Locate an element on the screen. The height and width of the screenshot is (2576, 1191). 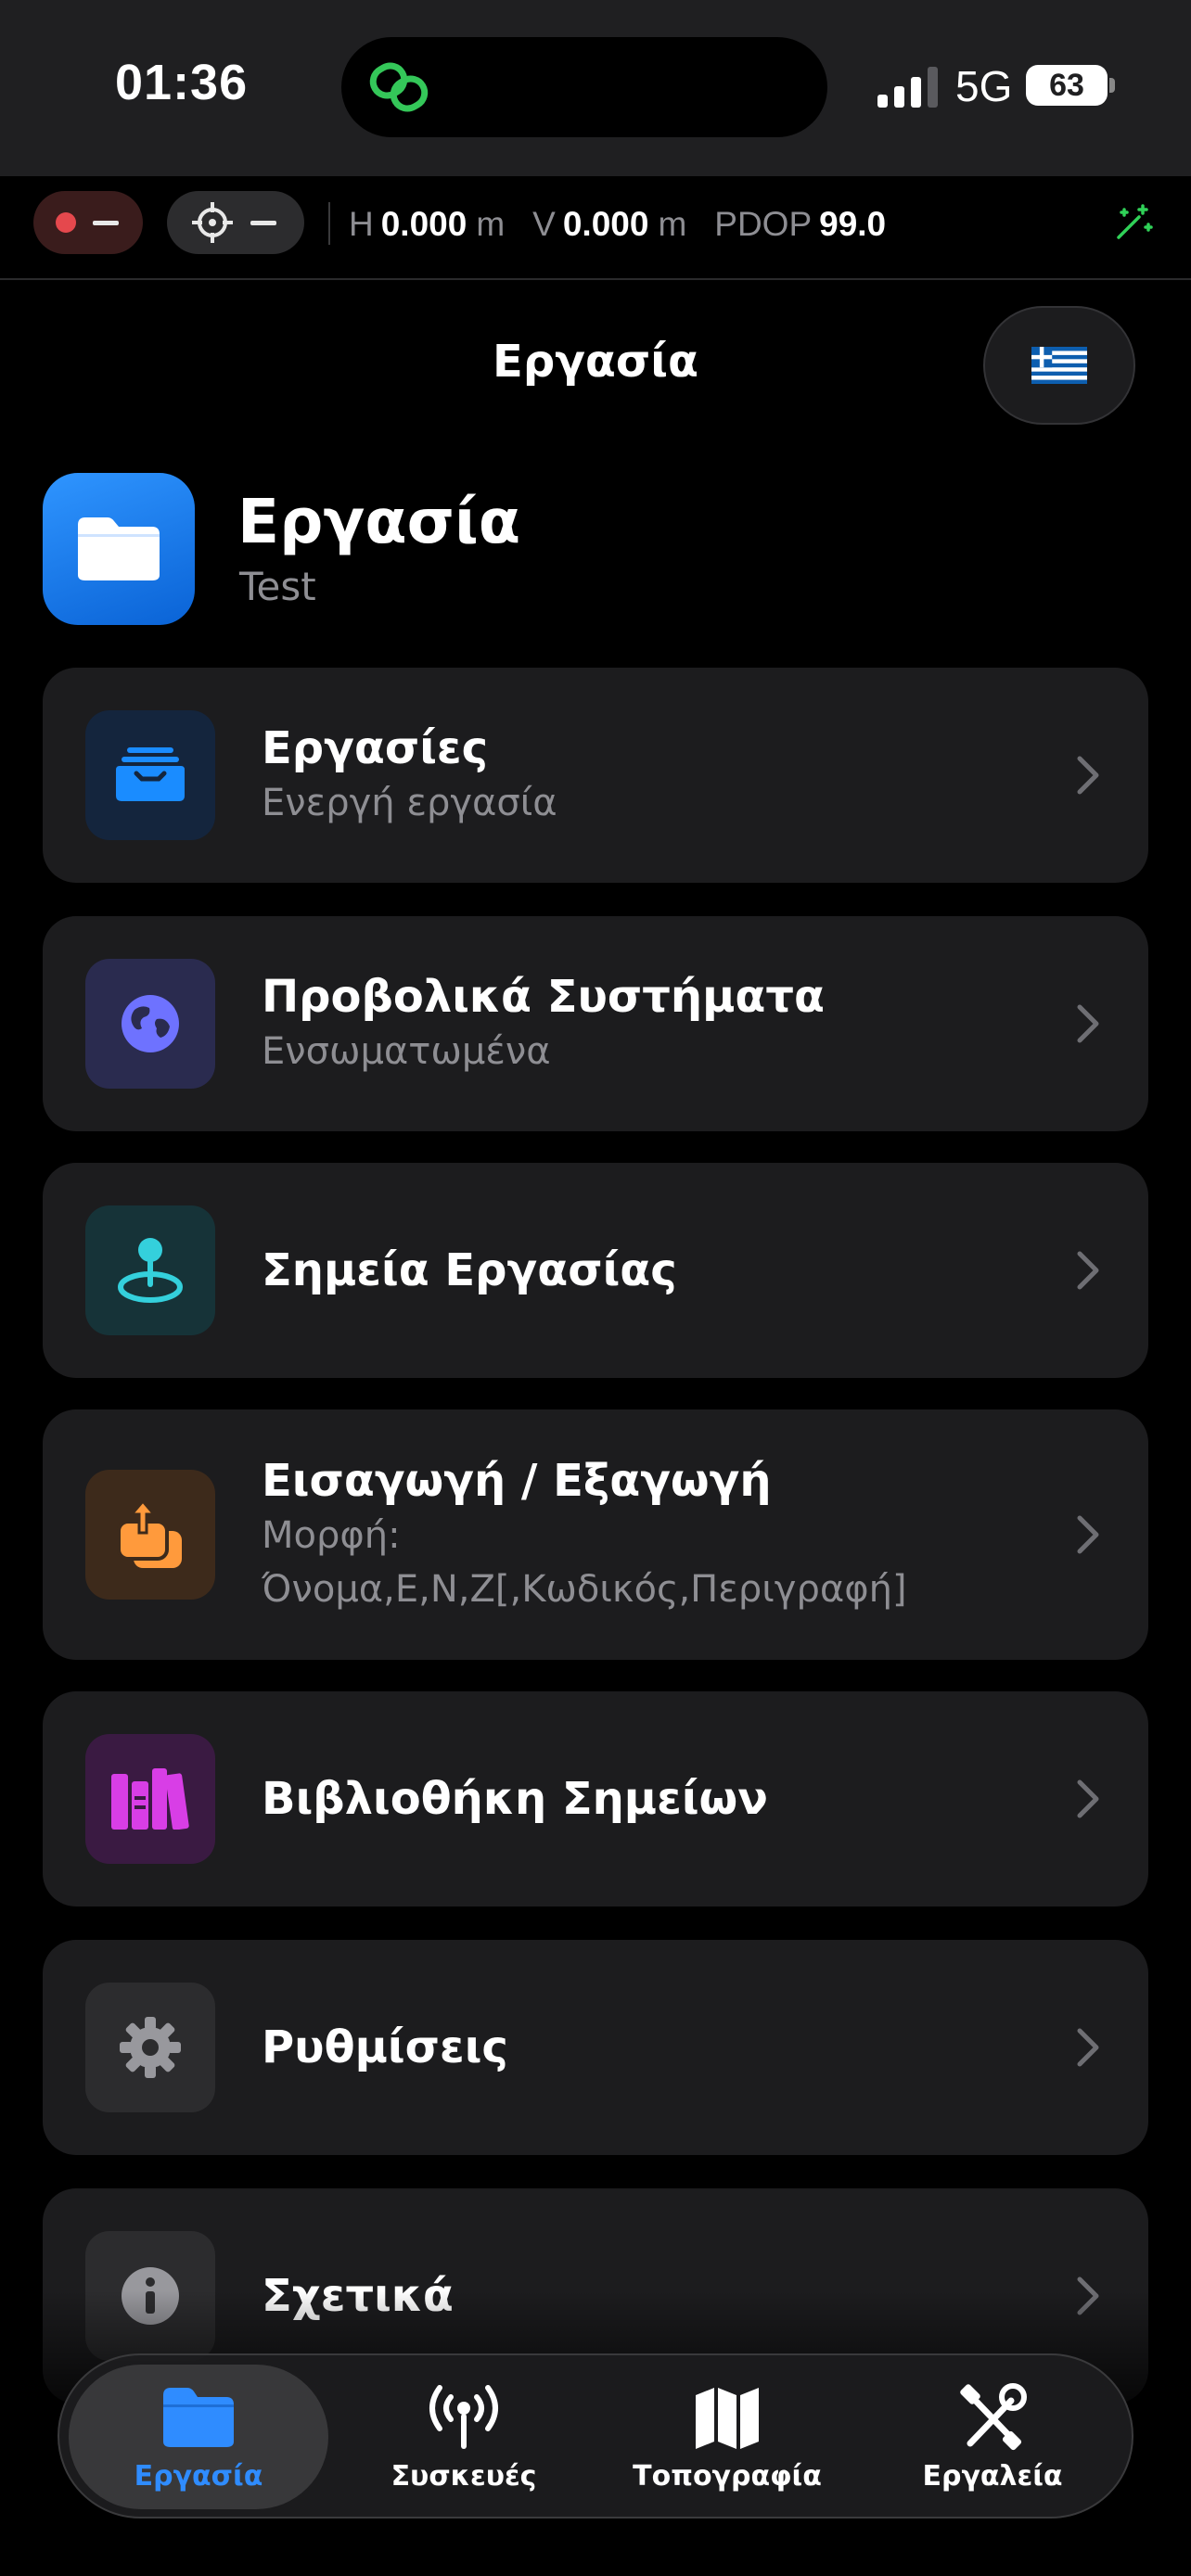
import-export-icon-tile is located at coordinates (150, 1535).